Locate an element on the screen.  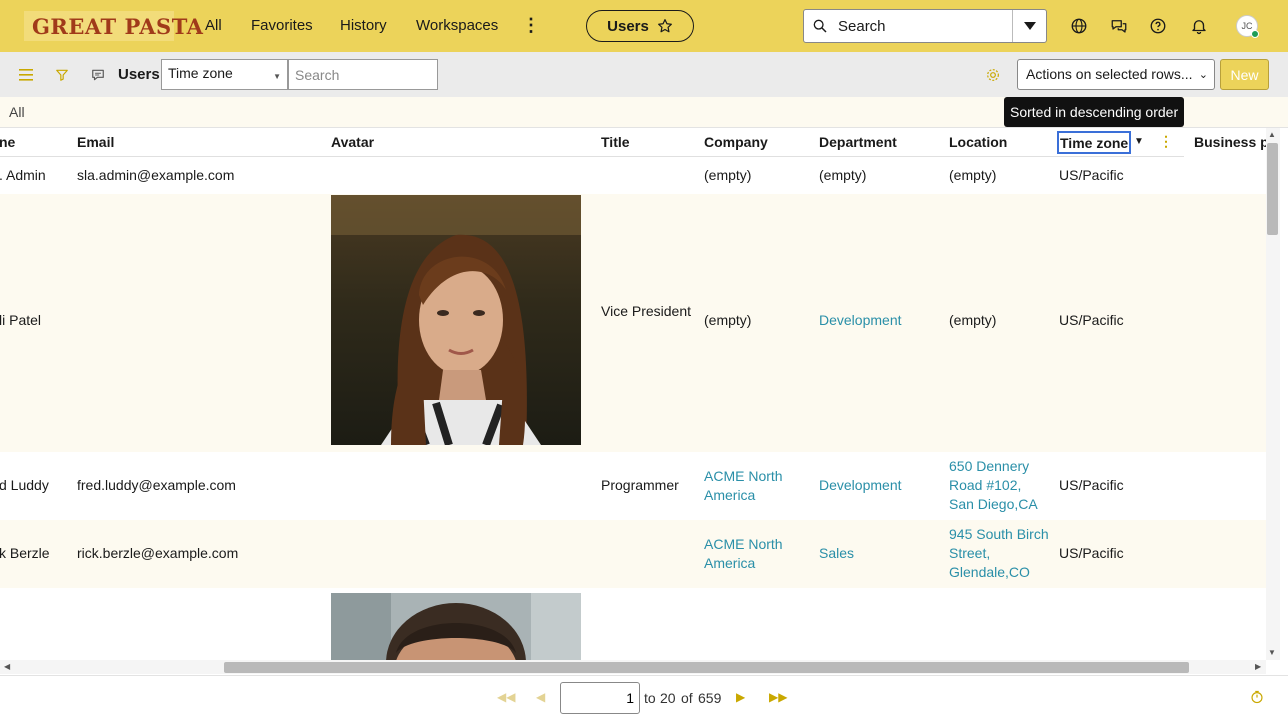
field-select: Time zone ▼ is located at coordinates (224, 74).